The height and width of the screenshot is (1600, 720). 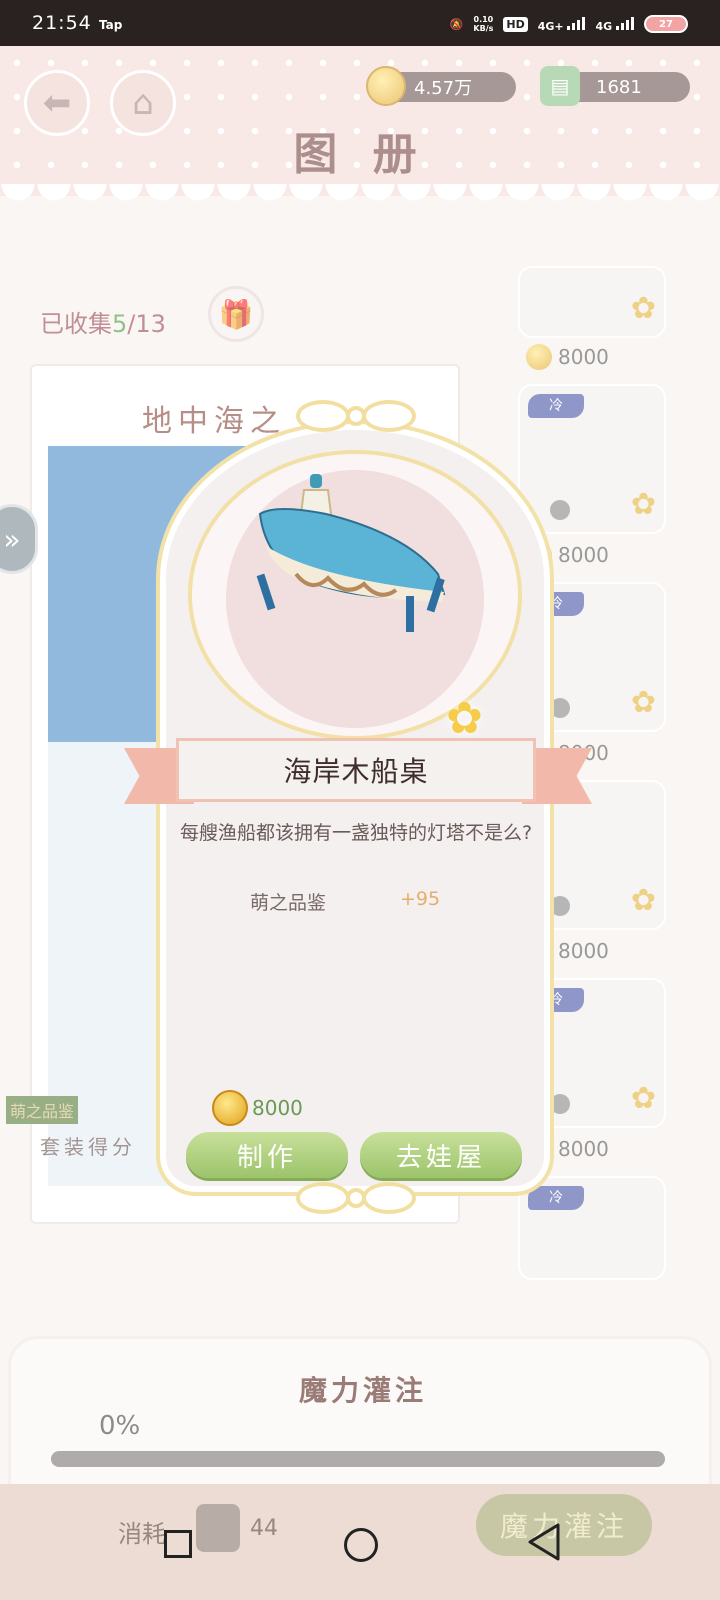 What do you see at coordinates (544, 1542) in the screenshot?
I see `back-nav-button` at bounding box center [544, 1542].